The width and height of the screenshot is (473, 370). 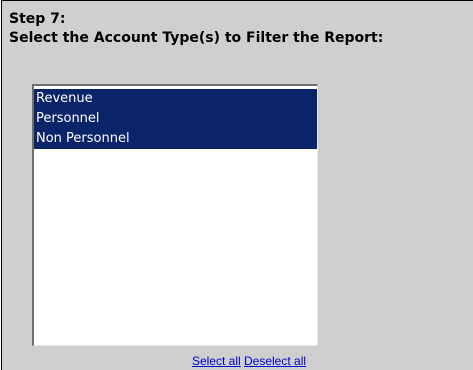 I want to click on step-title: Step 7:, so click(x=37, y=19).